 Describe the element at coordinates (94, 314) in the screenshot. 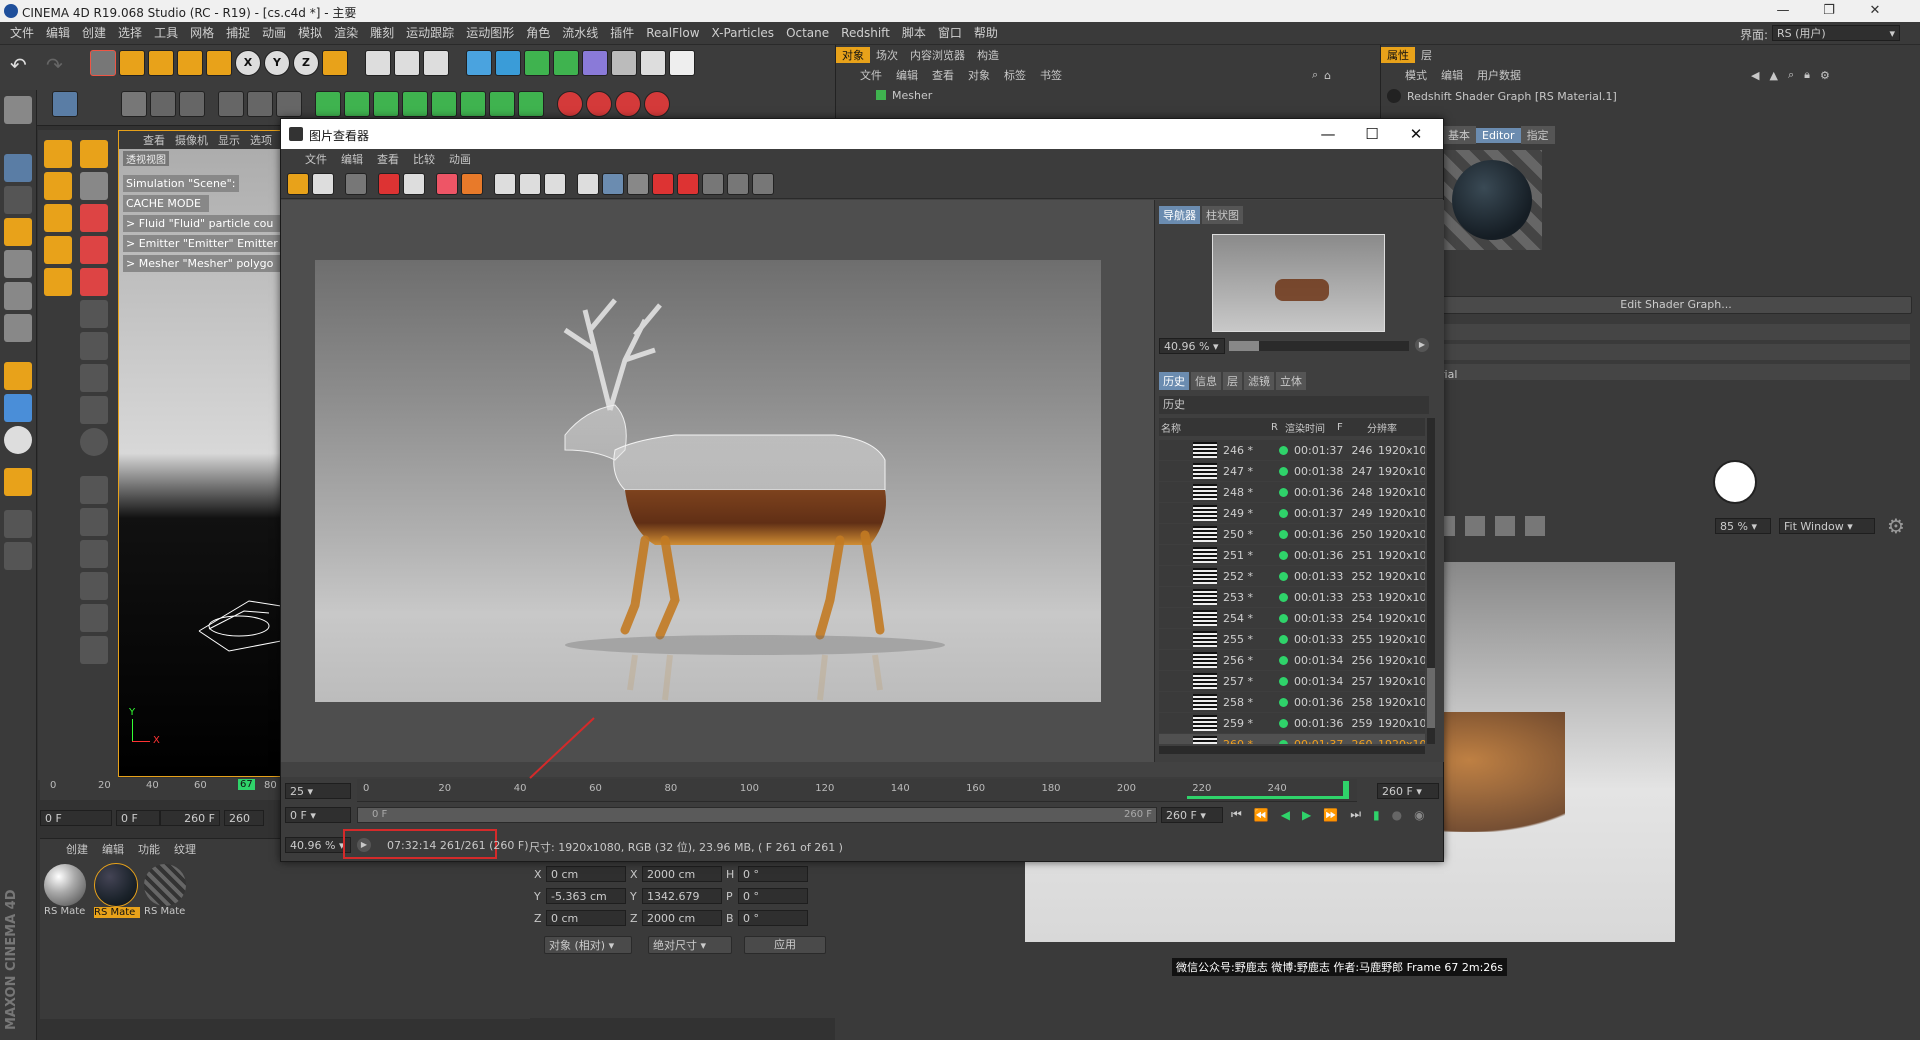

I see `mirror-icon` at that location.